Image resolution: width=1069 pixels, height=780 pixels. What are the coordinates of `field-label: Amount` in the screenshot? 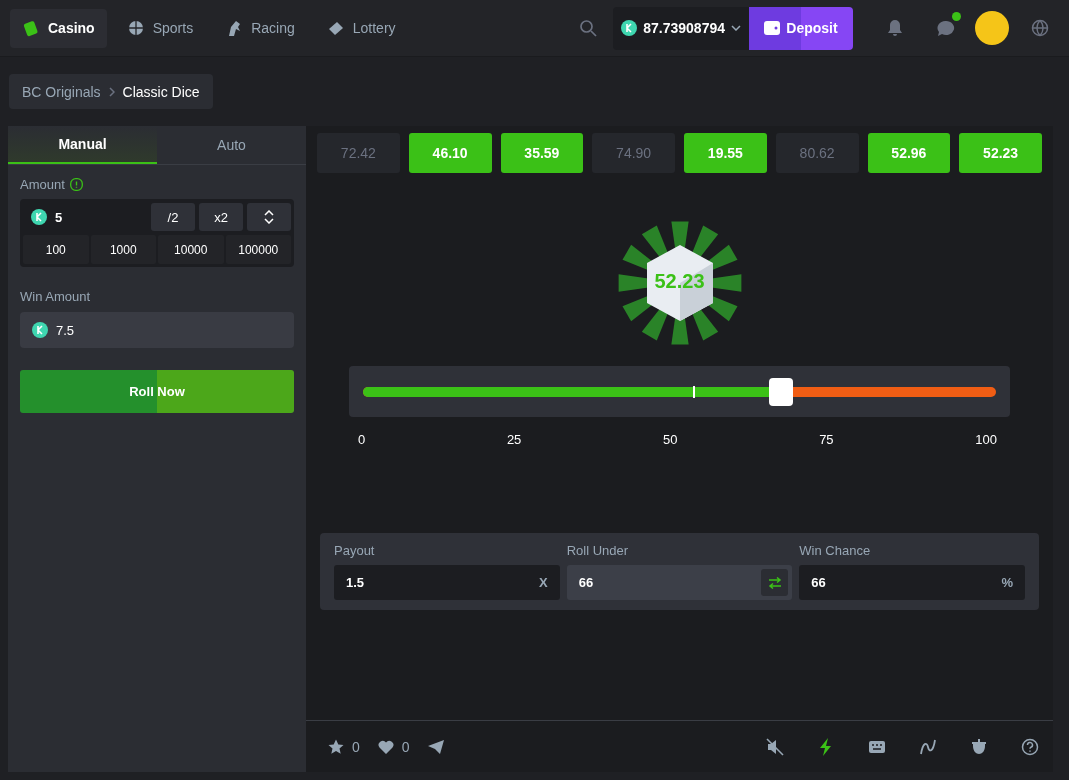 It's located at (42, 184).